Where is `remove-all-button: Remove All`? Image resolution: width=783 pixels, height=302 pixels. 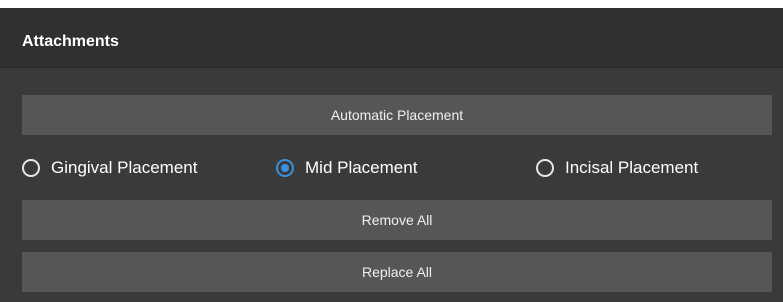
remove-all-button: Remove All is located at coordinates (397, 220).